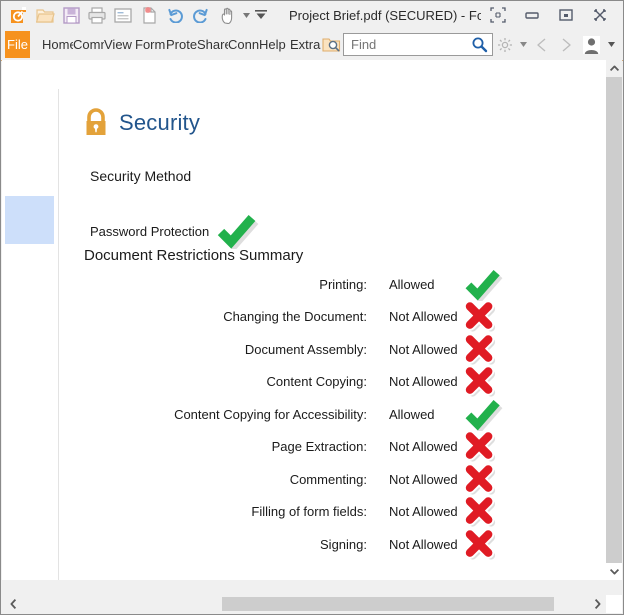 The image size is (624, 615). I want to click on find-input-wrapper, so click(418, 44).